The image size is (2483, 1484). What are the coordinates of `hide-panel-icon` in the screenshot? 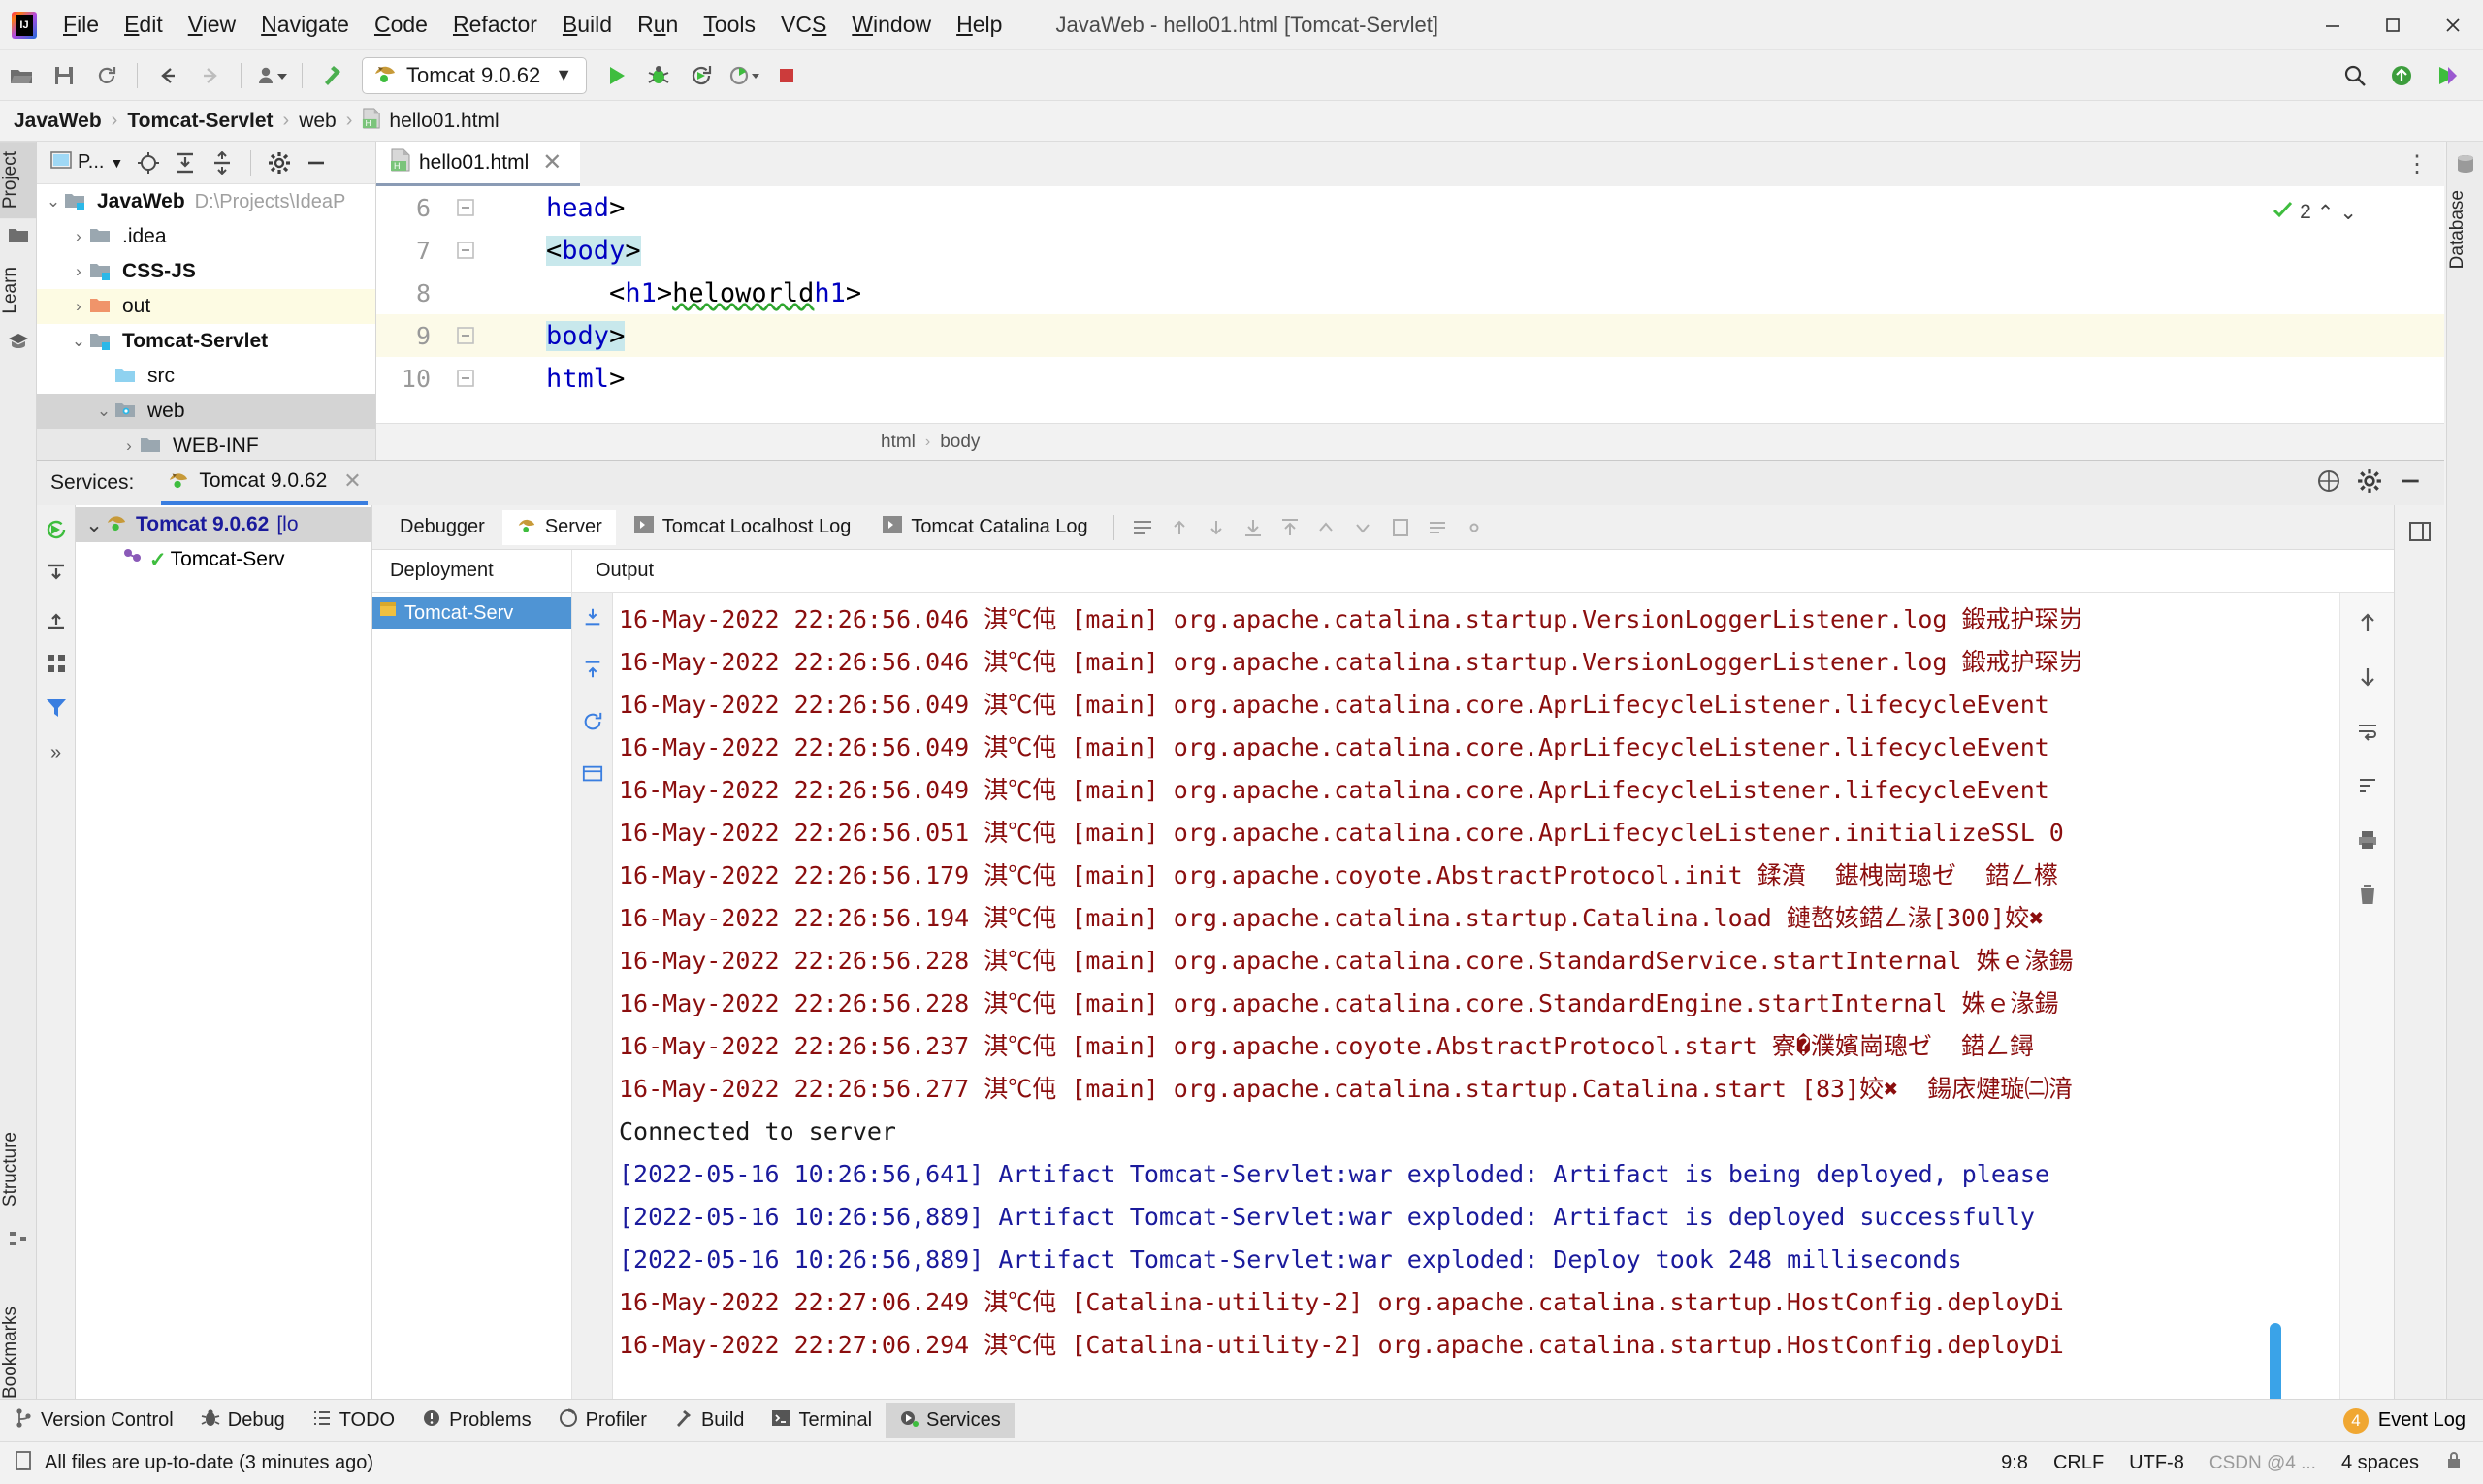 It's located at (317, 162).